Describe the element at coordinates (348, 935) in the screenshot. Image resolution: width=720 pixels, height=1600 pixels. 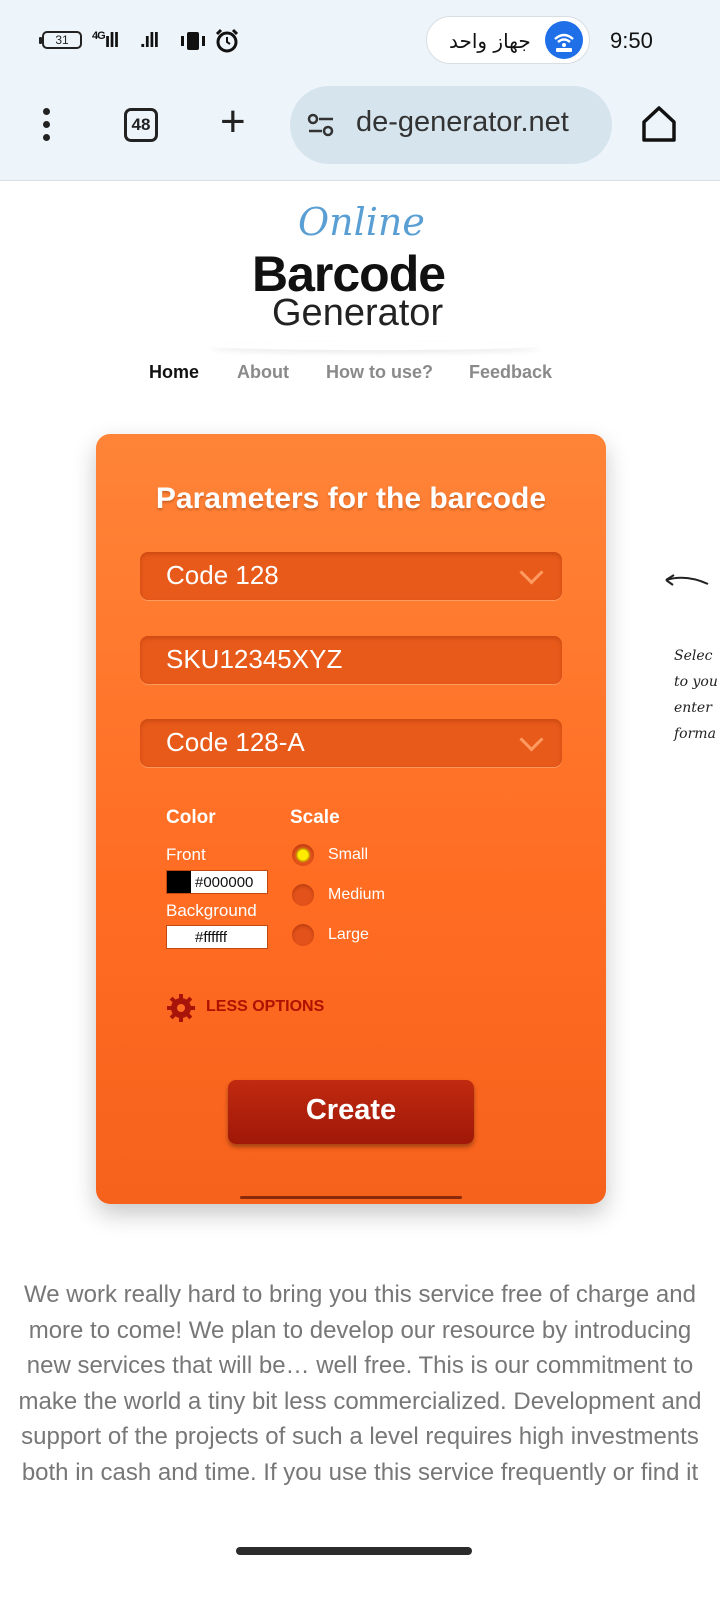
I see `scale-large-label: Large` at that location.